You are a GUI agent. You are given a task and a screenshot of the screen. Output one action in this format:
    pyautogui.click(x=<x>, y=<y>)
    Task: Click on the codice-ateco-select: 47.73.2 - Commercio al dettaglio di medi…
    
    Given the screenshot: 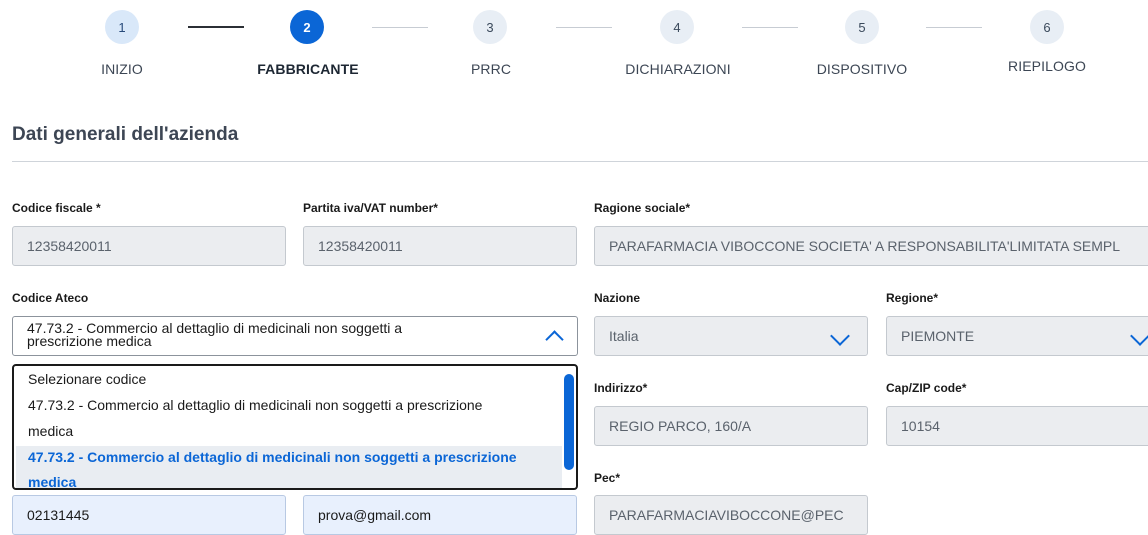 What is the action you would take?
    pyautogui.click(x=295, y=336)
    